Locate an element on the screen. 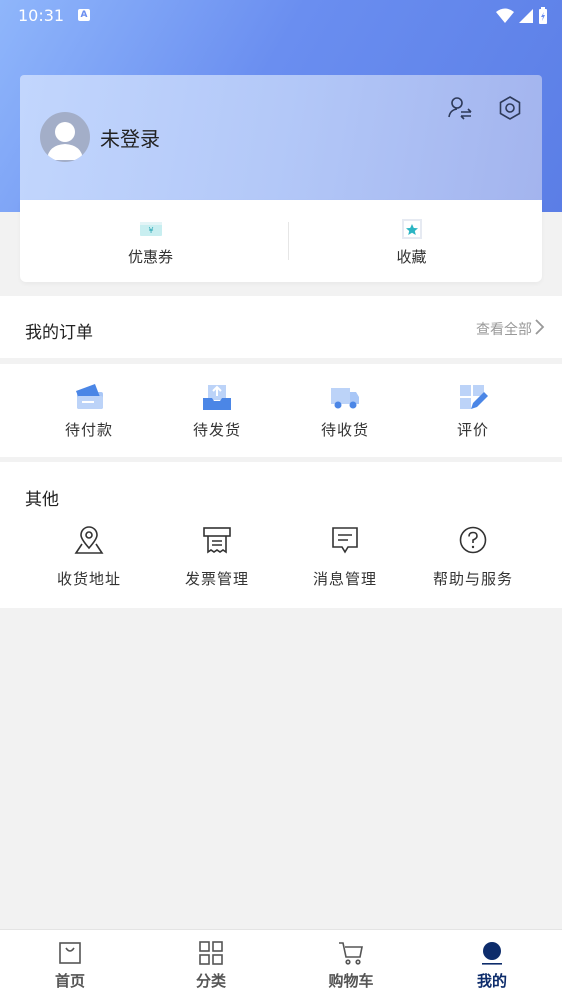  menu-item-label: 收货地址 is located at coordinates (88, 579).